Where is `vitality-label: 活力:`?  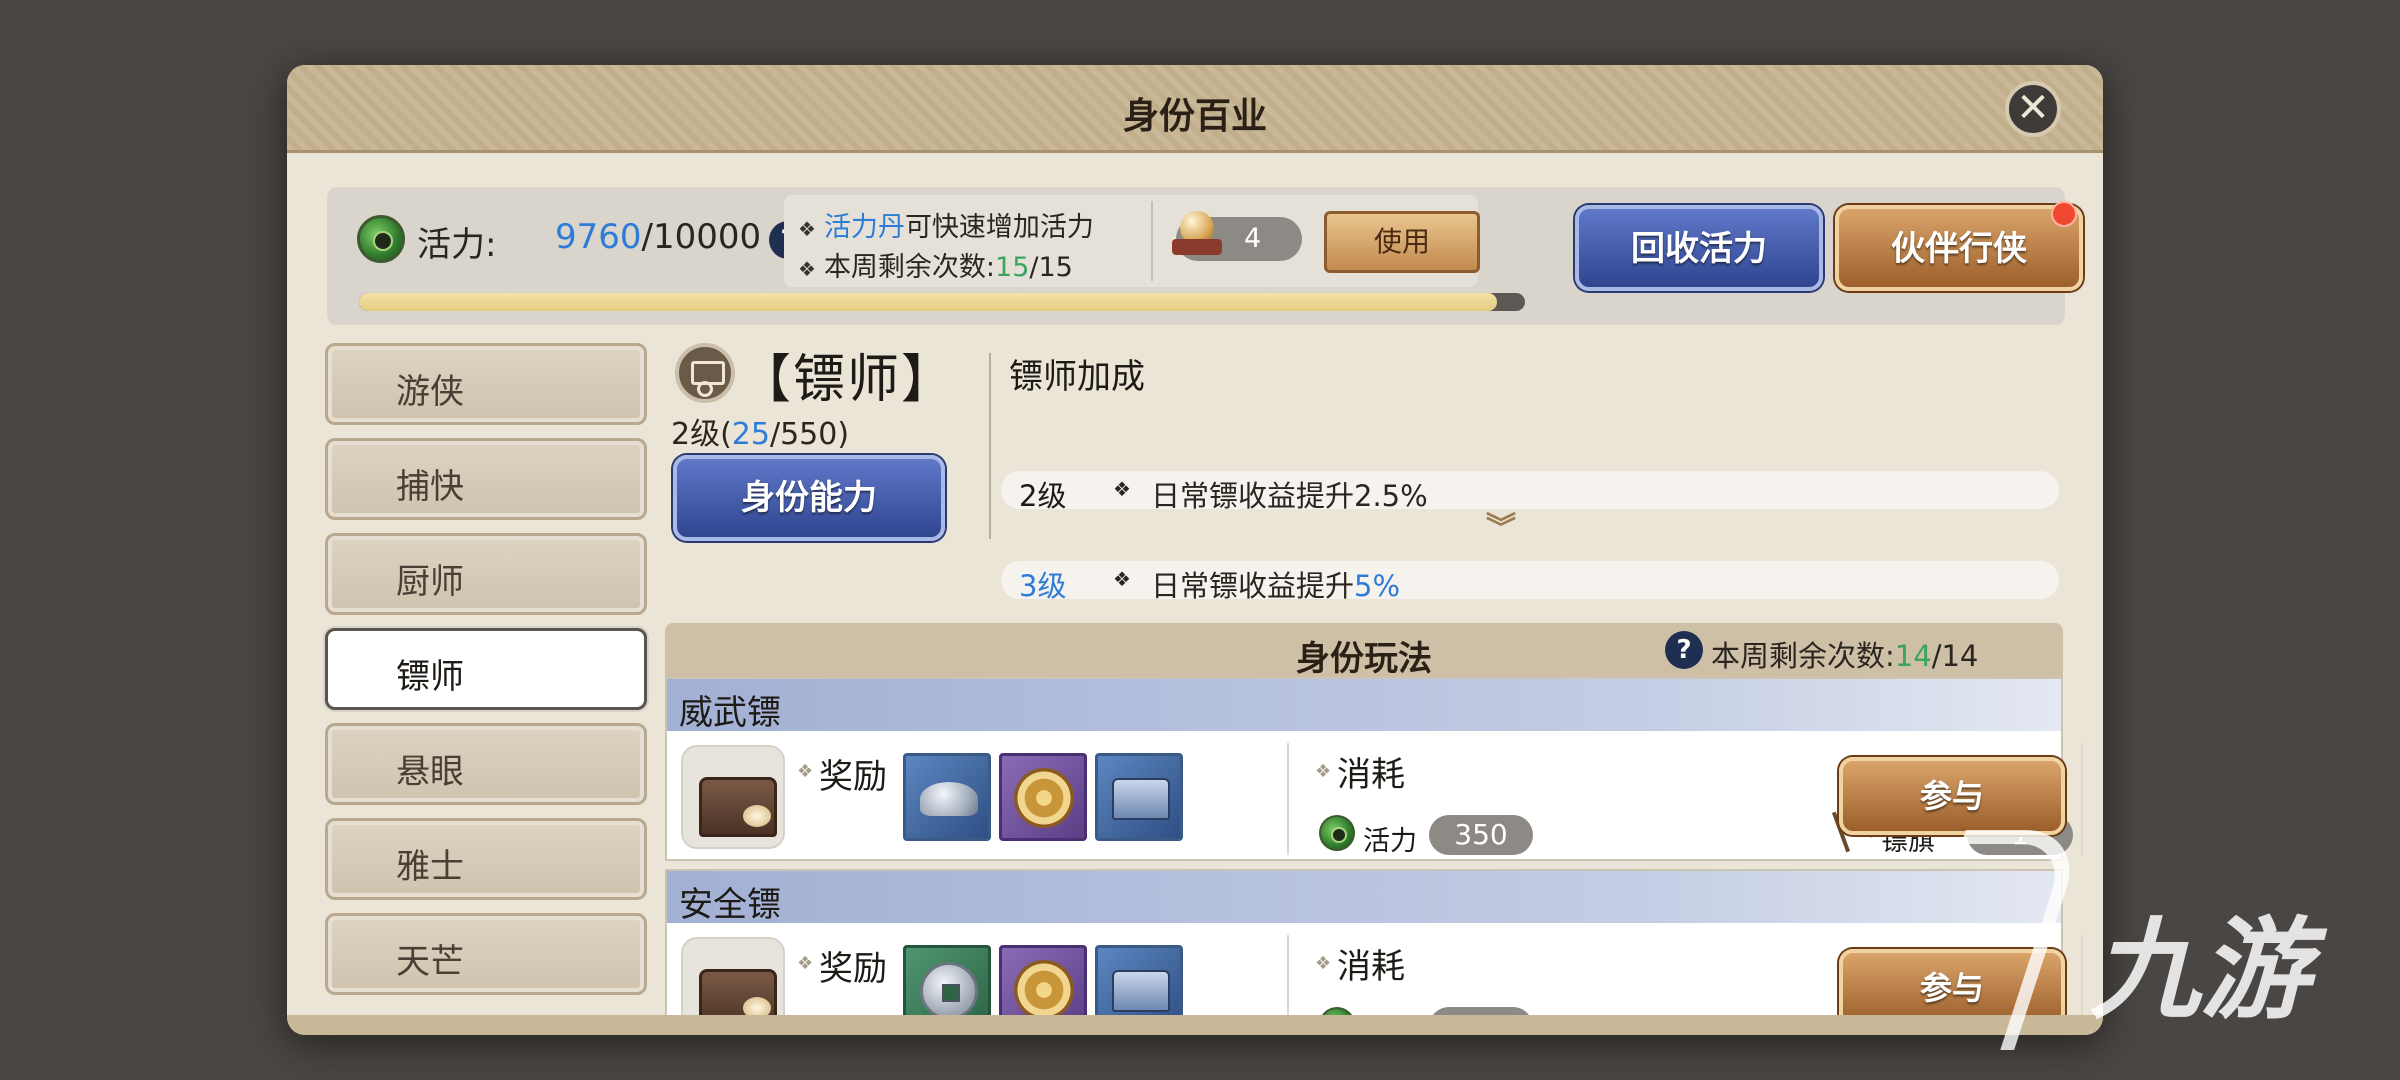 vitality-label: 活力: is located at coordinates (457, 245).